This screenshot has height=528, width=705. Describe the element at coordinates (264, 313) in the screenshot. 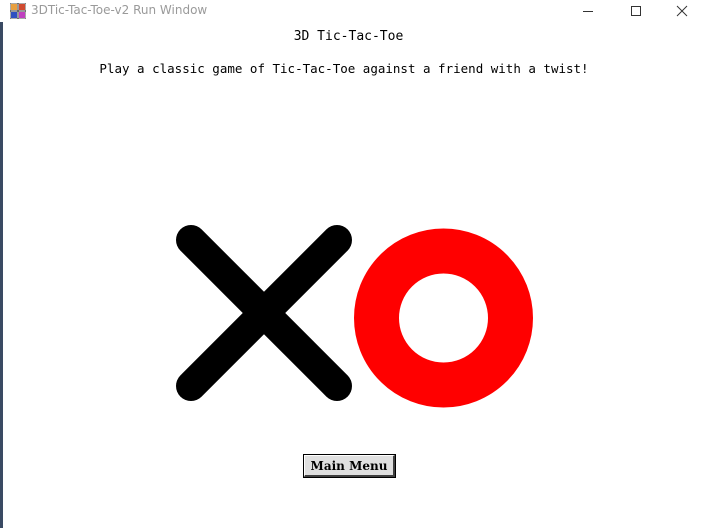

I see `x-mark-icon` at that location.